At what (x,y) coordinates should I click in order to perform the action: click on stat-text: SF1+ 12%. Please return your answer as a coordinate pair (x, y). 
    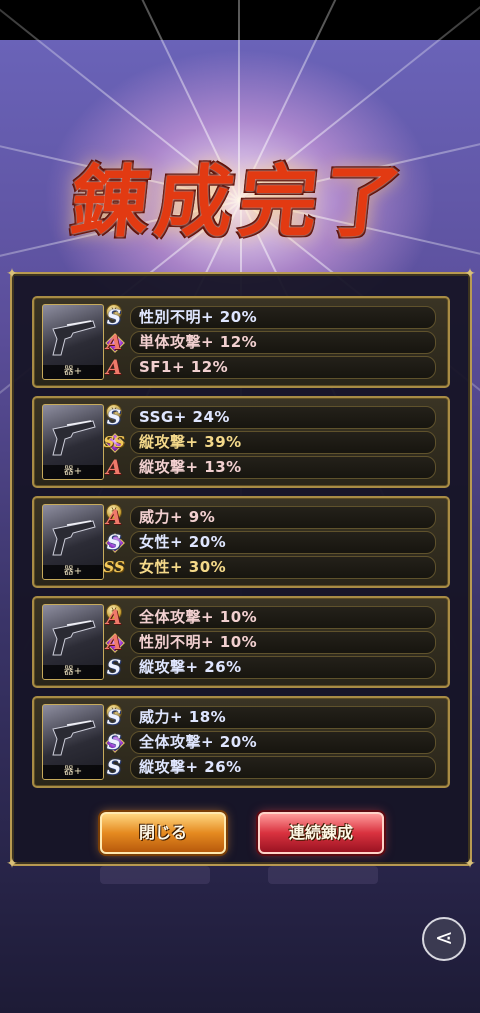
    Looking at the image, I should click on (184, 367).